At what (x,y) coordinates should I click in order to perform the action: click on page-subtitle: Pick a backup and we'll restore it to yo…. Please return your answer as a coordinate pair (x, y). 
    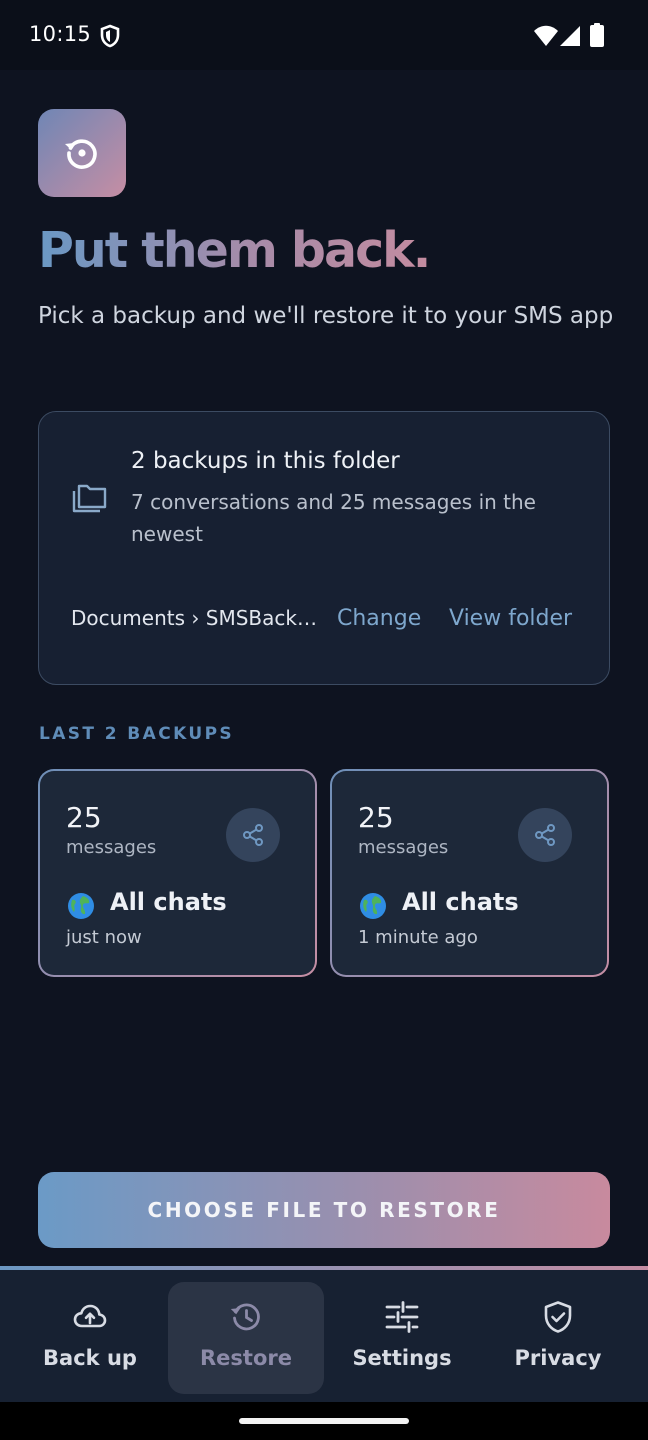
    Looking at the image, I should click on (326, 316).